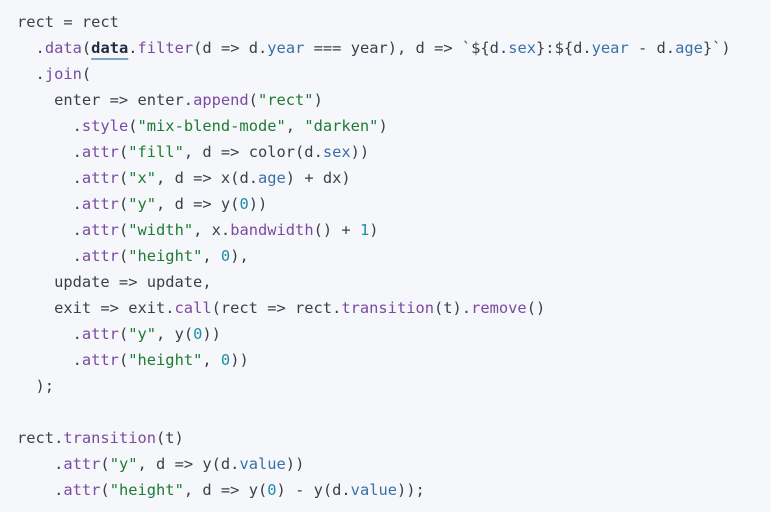 Image resolution: width=771 pixels, height=512 pixels. I want to click on code-token-plain: enter => enter., so click(105, 100).